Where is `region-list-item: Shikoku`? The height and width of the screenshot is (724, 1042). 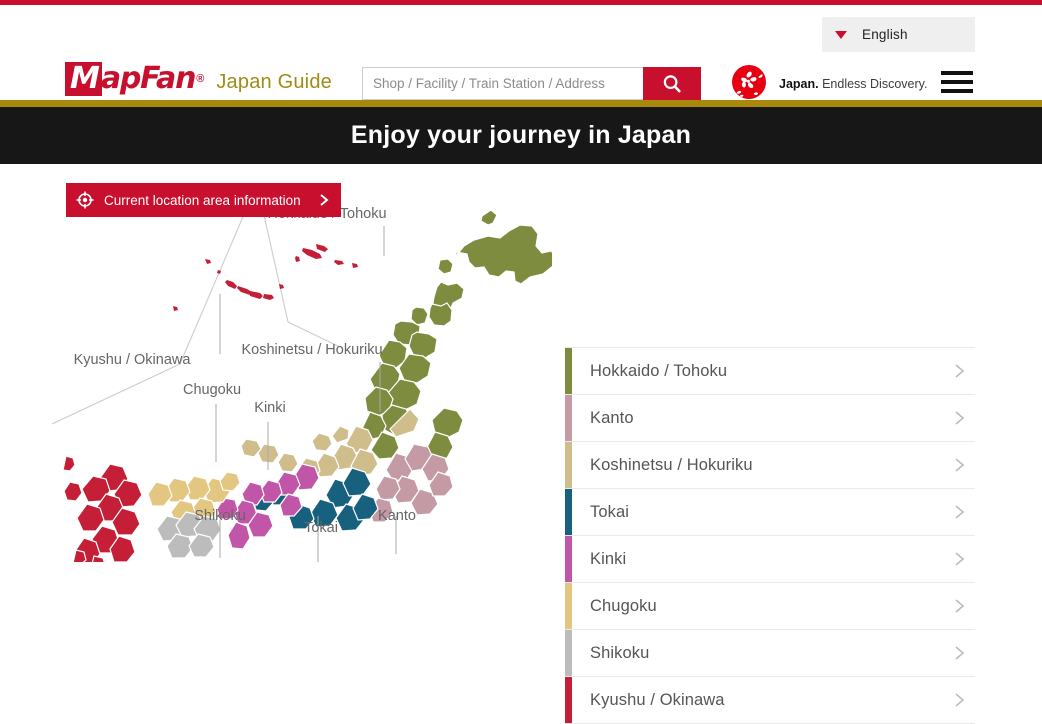
region-list-item: Shikoku is located at coordinates (770, 653).